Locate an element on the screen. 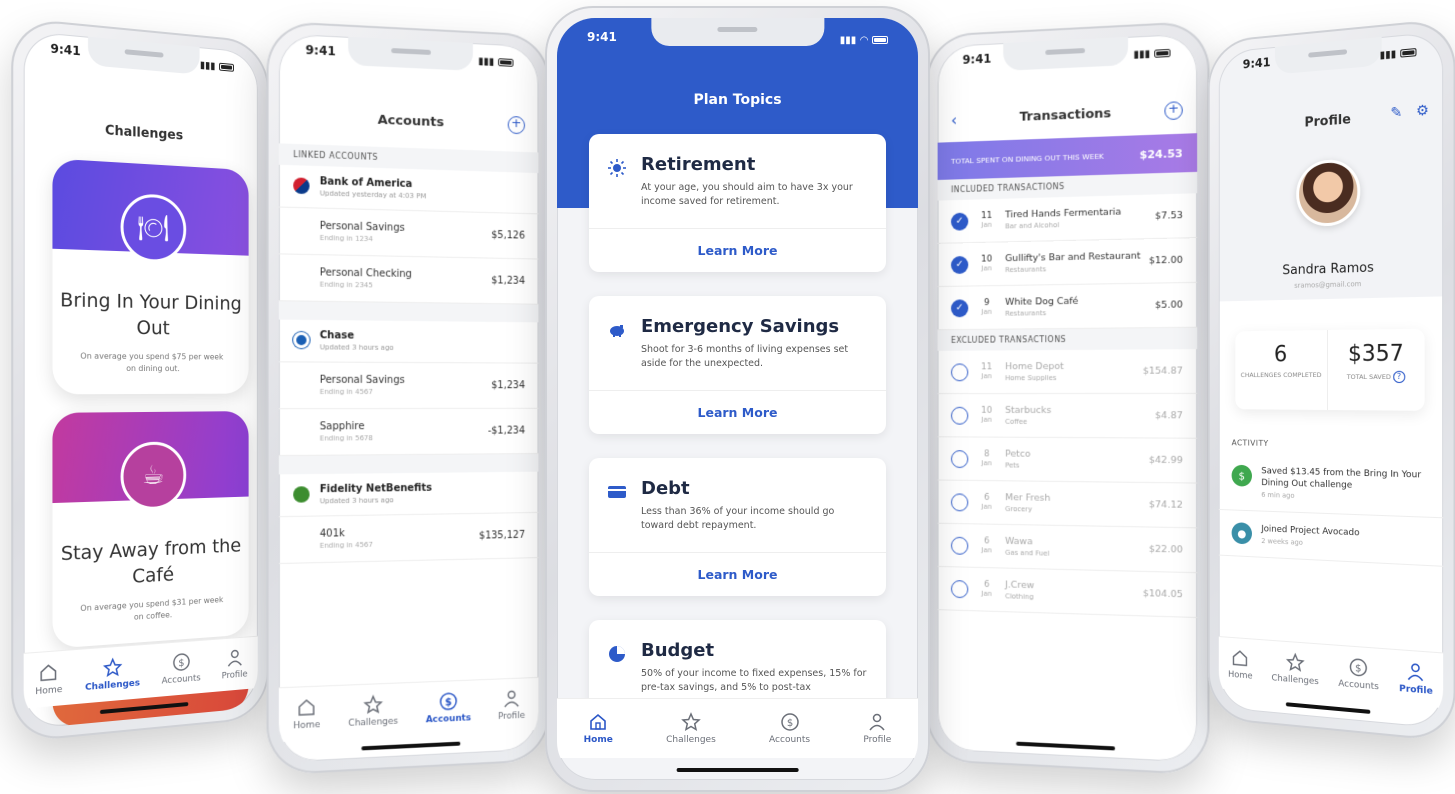 This screenshot has width=1455, height=794. account-ending: Ending in 5678 is located at coordinates (346, 438).